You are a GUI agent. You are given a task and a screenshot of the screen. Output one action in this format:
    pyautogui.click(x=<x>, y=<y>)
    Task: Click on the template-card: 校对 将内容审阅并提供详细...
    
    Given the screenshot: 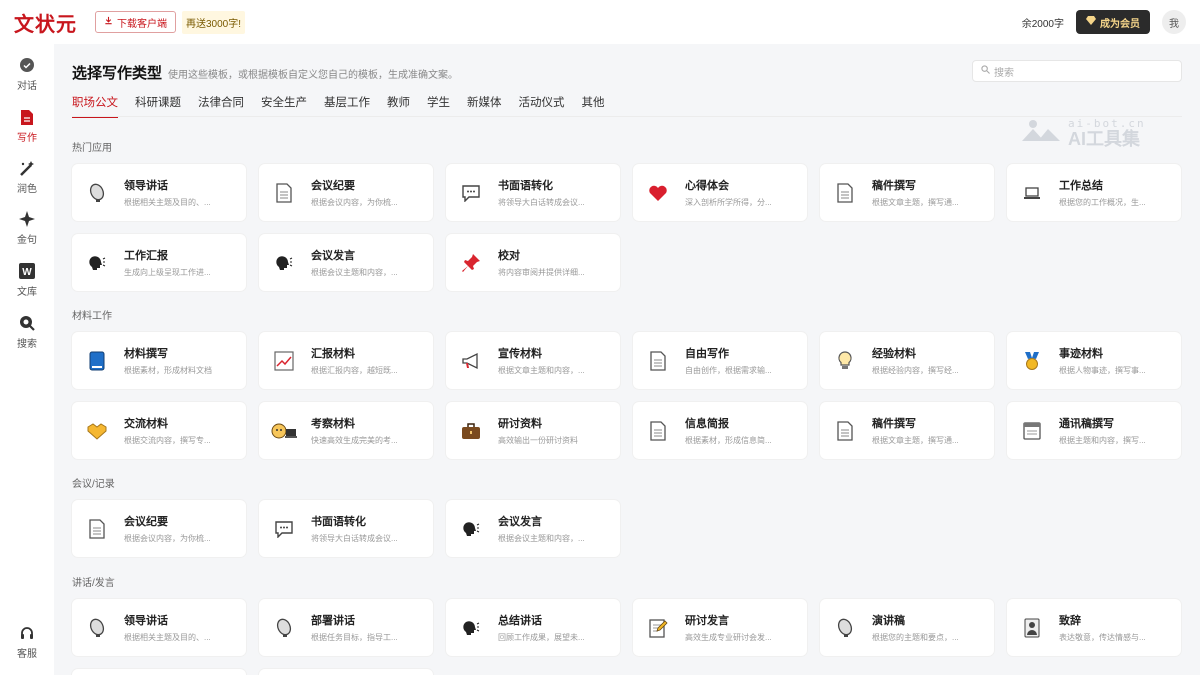 What is the action you would take?
    pyautogui.click(x=533, y=262)
    